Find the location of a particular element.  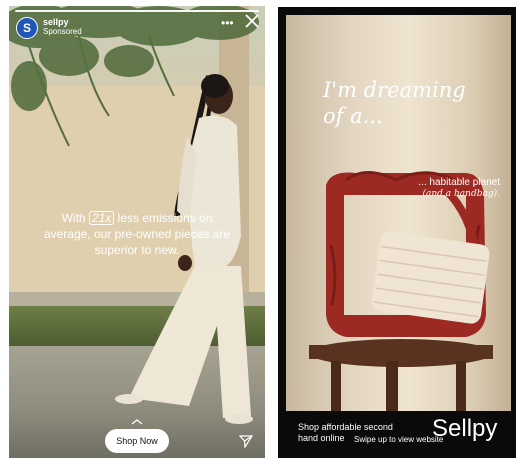

caption-pre: With is located at coordinates (73, 218).